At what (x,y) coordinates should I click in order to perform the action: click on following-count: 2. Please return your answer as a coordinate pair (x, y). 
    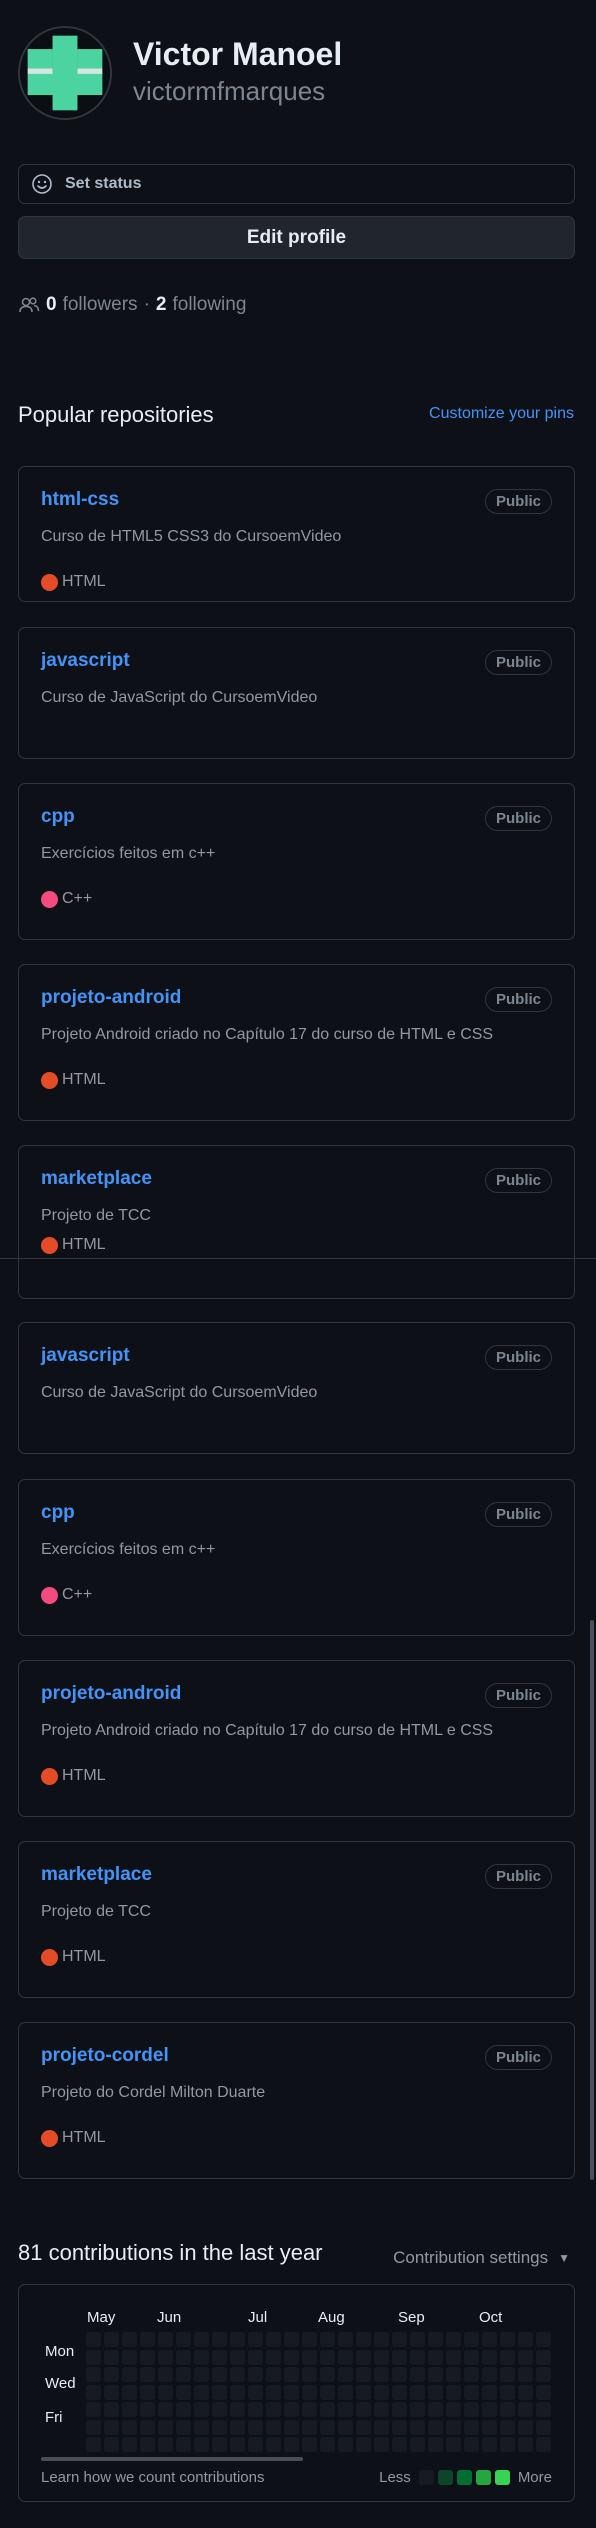
    Looking at the image, I should click on (161, 305).